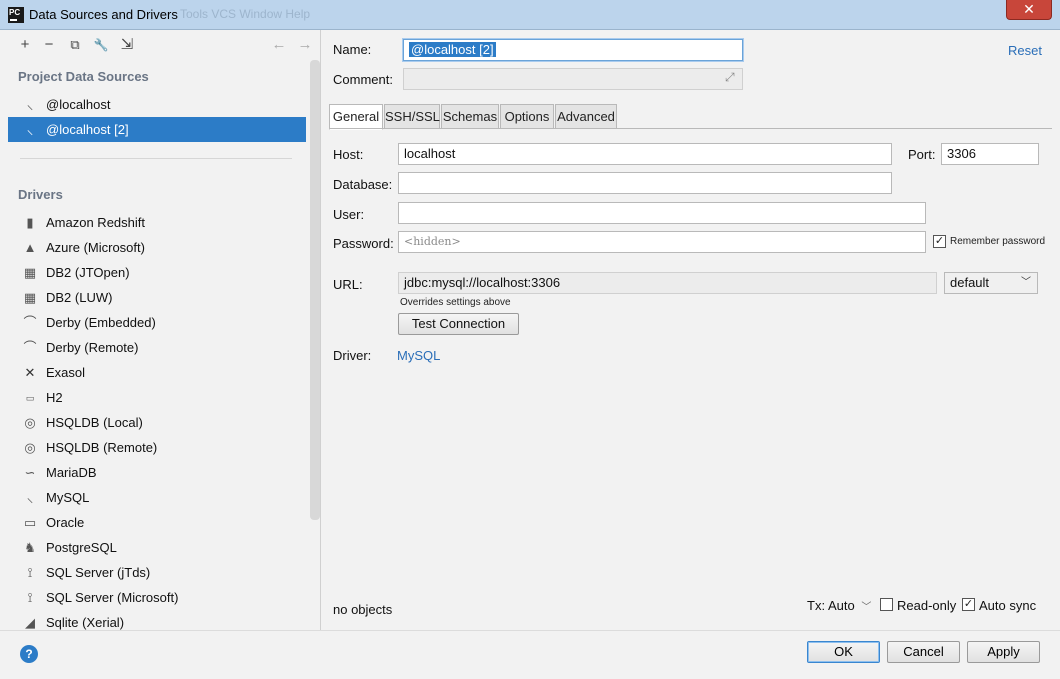 The width and height of the screenshot is (1060, 679). I want to click on tab-general: General, so click(356, 117).